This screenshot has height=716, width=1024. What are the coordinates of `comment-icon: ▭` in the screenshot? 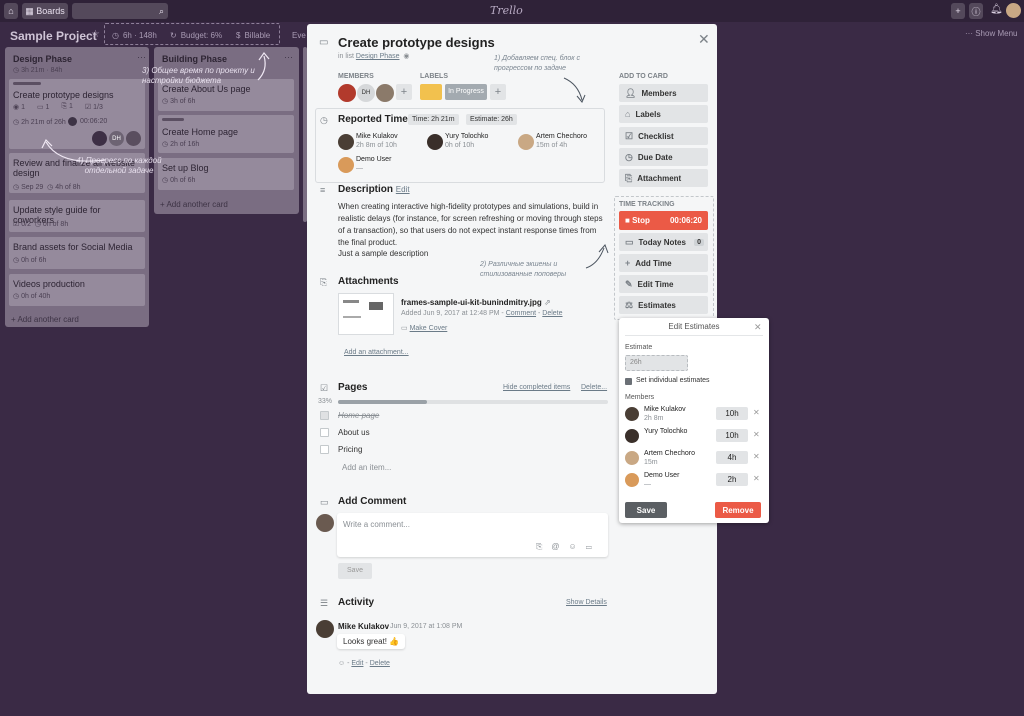 It's located at (324, 502).